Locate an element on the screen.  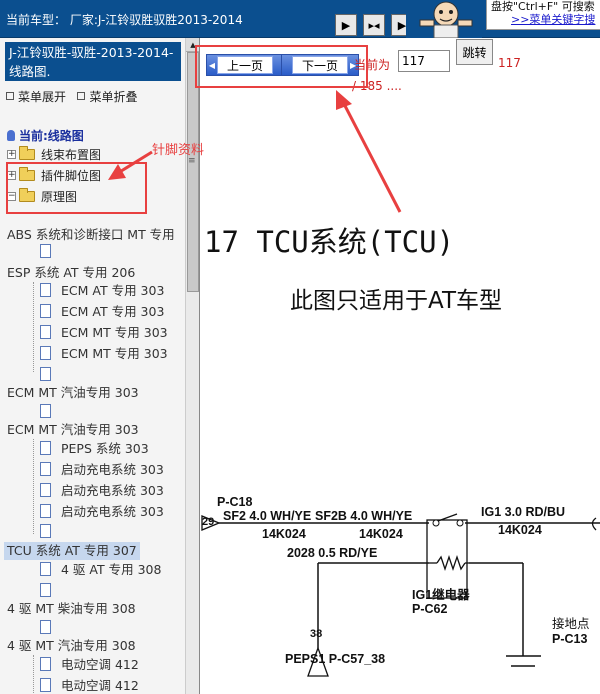
page-number-input is located at coordinates (424, 61).